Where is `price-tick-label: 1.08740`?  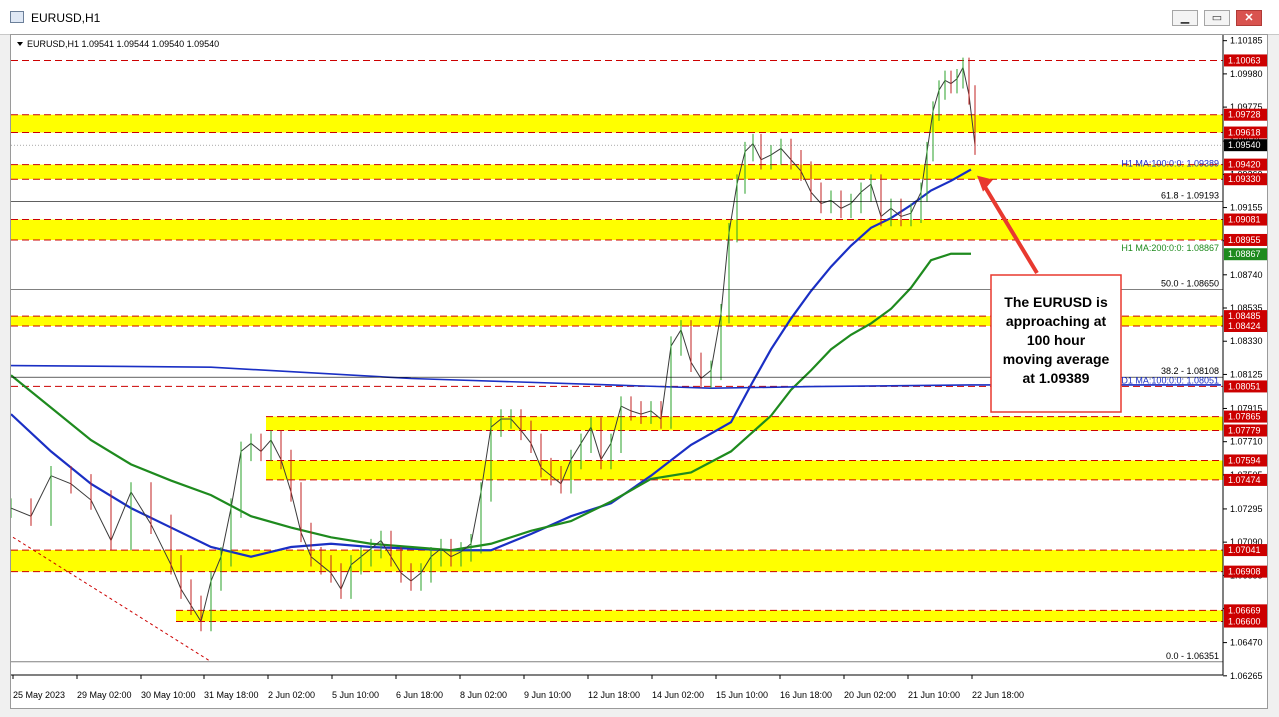 price-tick-label: 1.08740 is located at coordinates (1246, 275).